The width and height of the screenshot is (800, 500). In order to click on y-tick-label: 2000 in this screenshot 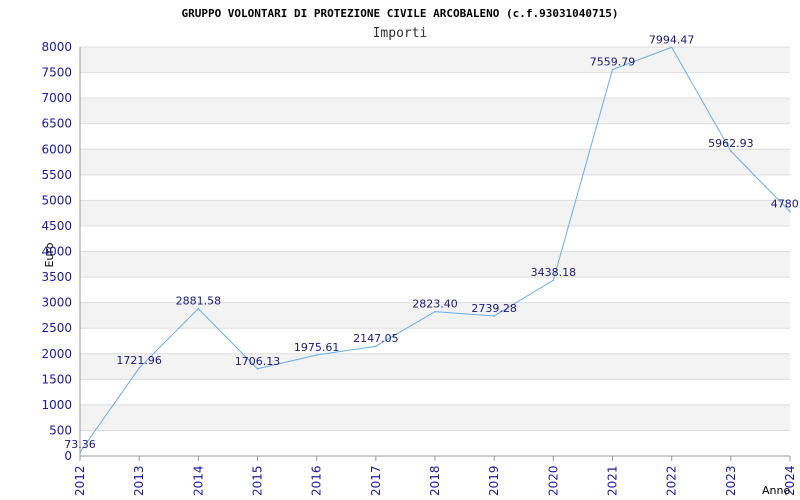, I will do `click(56, 354)`.